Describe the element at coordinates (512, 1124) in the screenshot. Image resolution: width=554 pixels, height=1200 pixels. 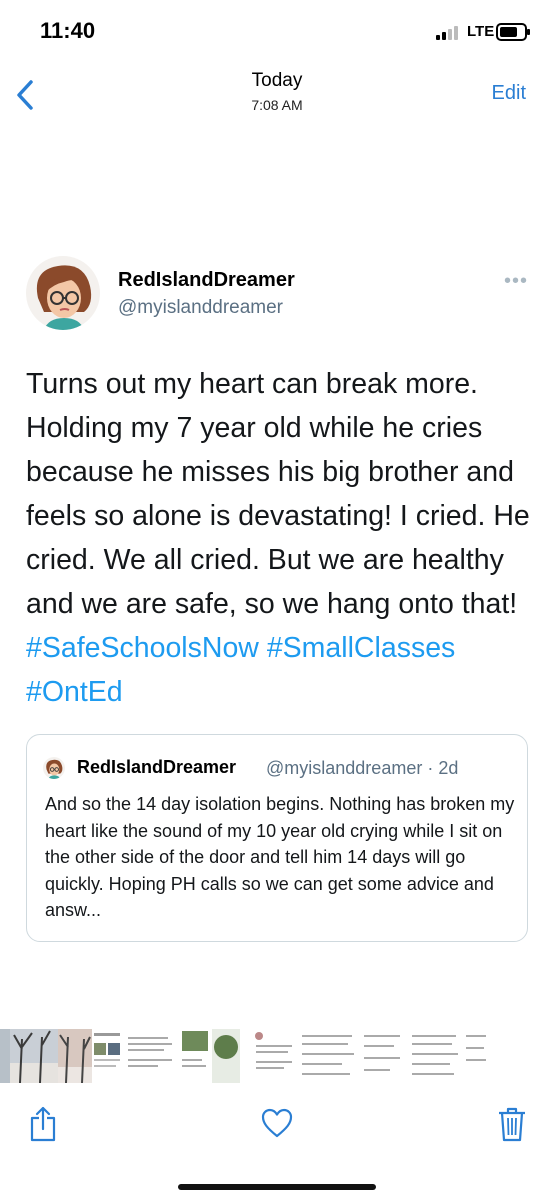
I see `trash-icon` at that location.